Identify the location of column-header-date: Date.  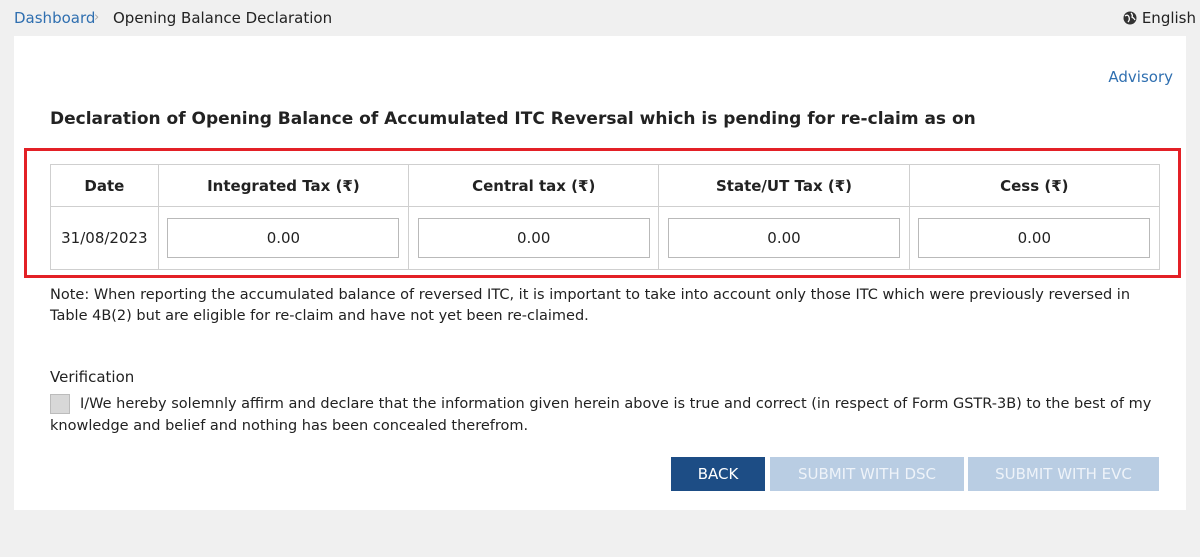
(104, 185).